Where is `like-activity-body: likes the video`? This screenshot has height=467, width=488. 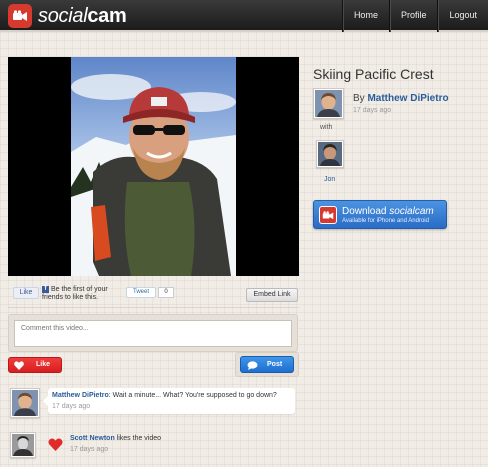
like-activity-body: likes the video is located at coordinates (138, 438).